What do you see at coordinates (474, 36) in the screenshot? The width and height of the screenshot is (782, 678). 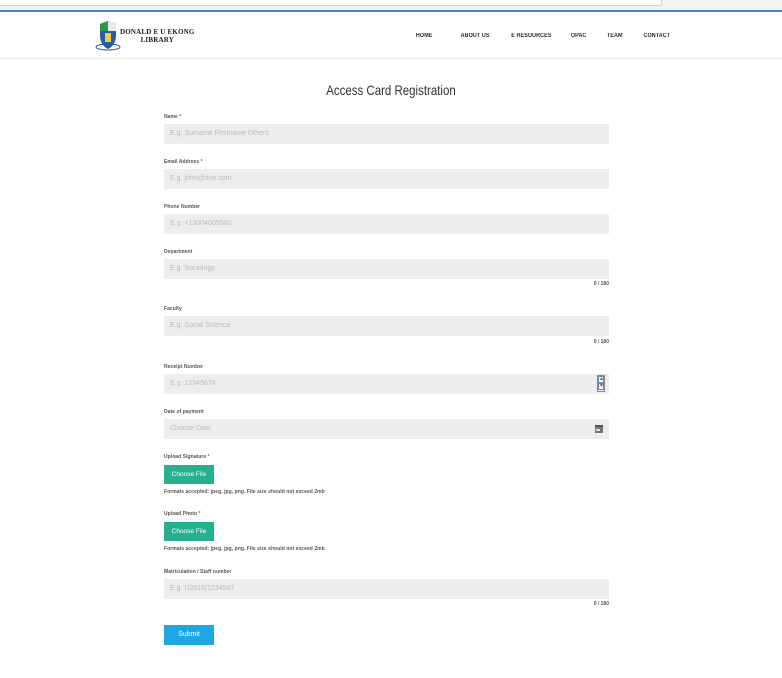 I see `nav-about-us: ABOUT US` at bounding box center [474, 36].